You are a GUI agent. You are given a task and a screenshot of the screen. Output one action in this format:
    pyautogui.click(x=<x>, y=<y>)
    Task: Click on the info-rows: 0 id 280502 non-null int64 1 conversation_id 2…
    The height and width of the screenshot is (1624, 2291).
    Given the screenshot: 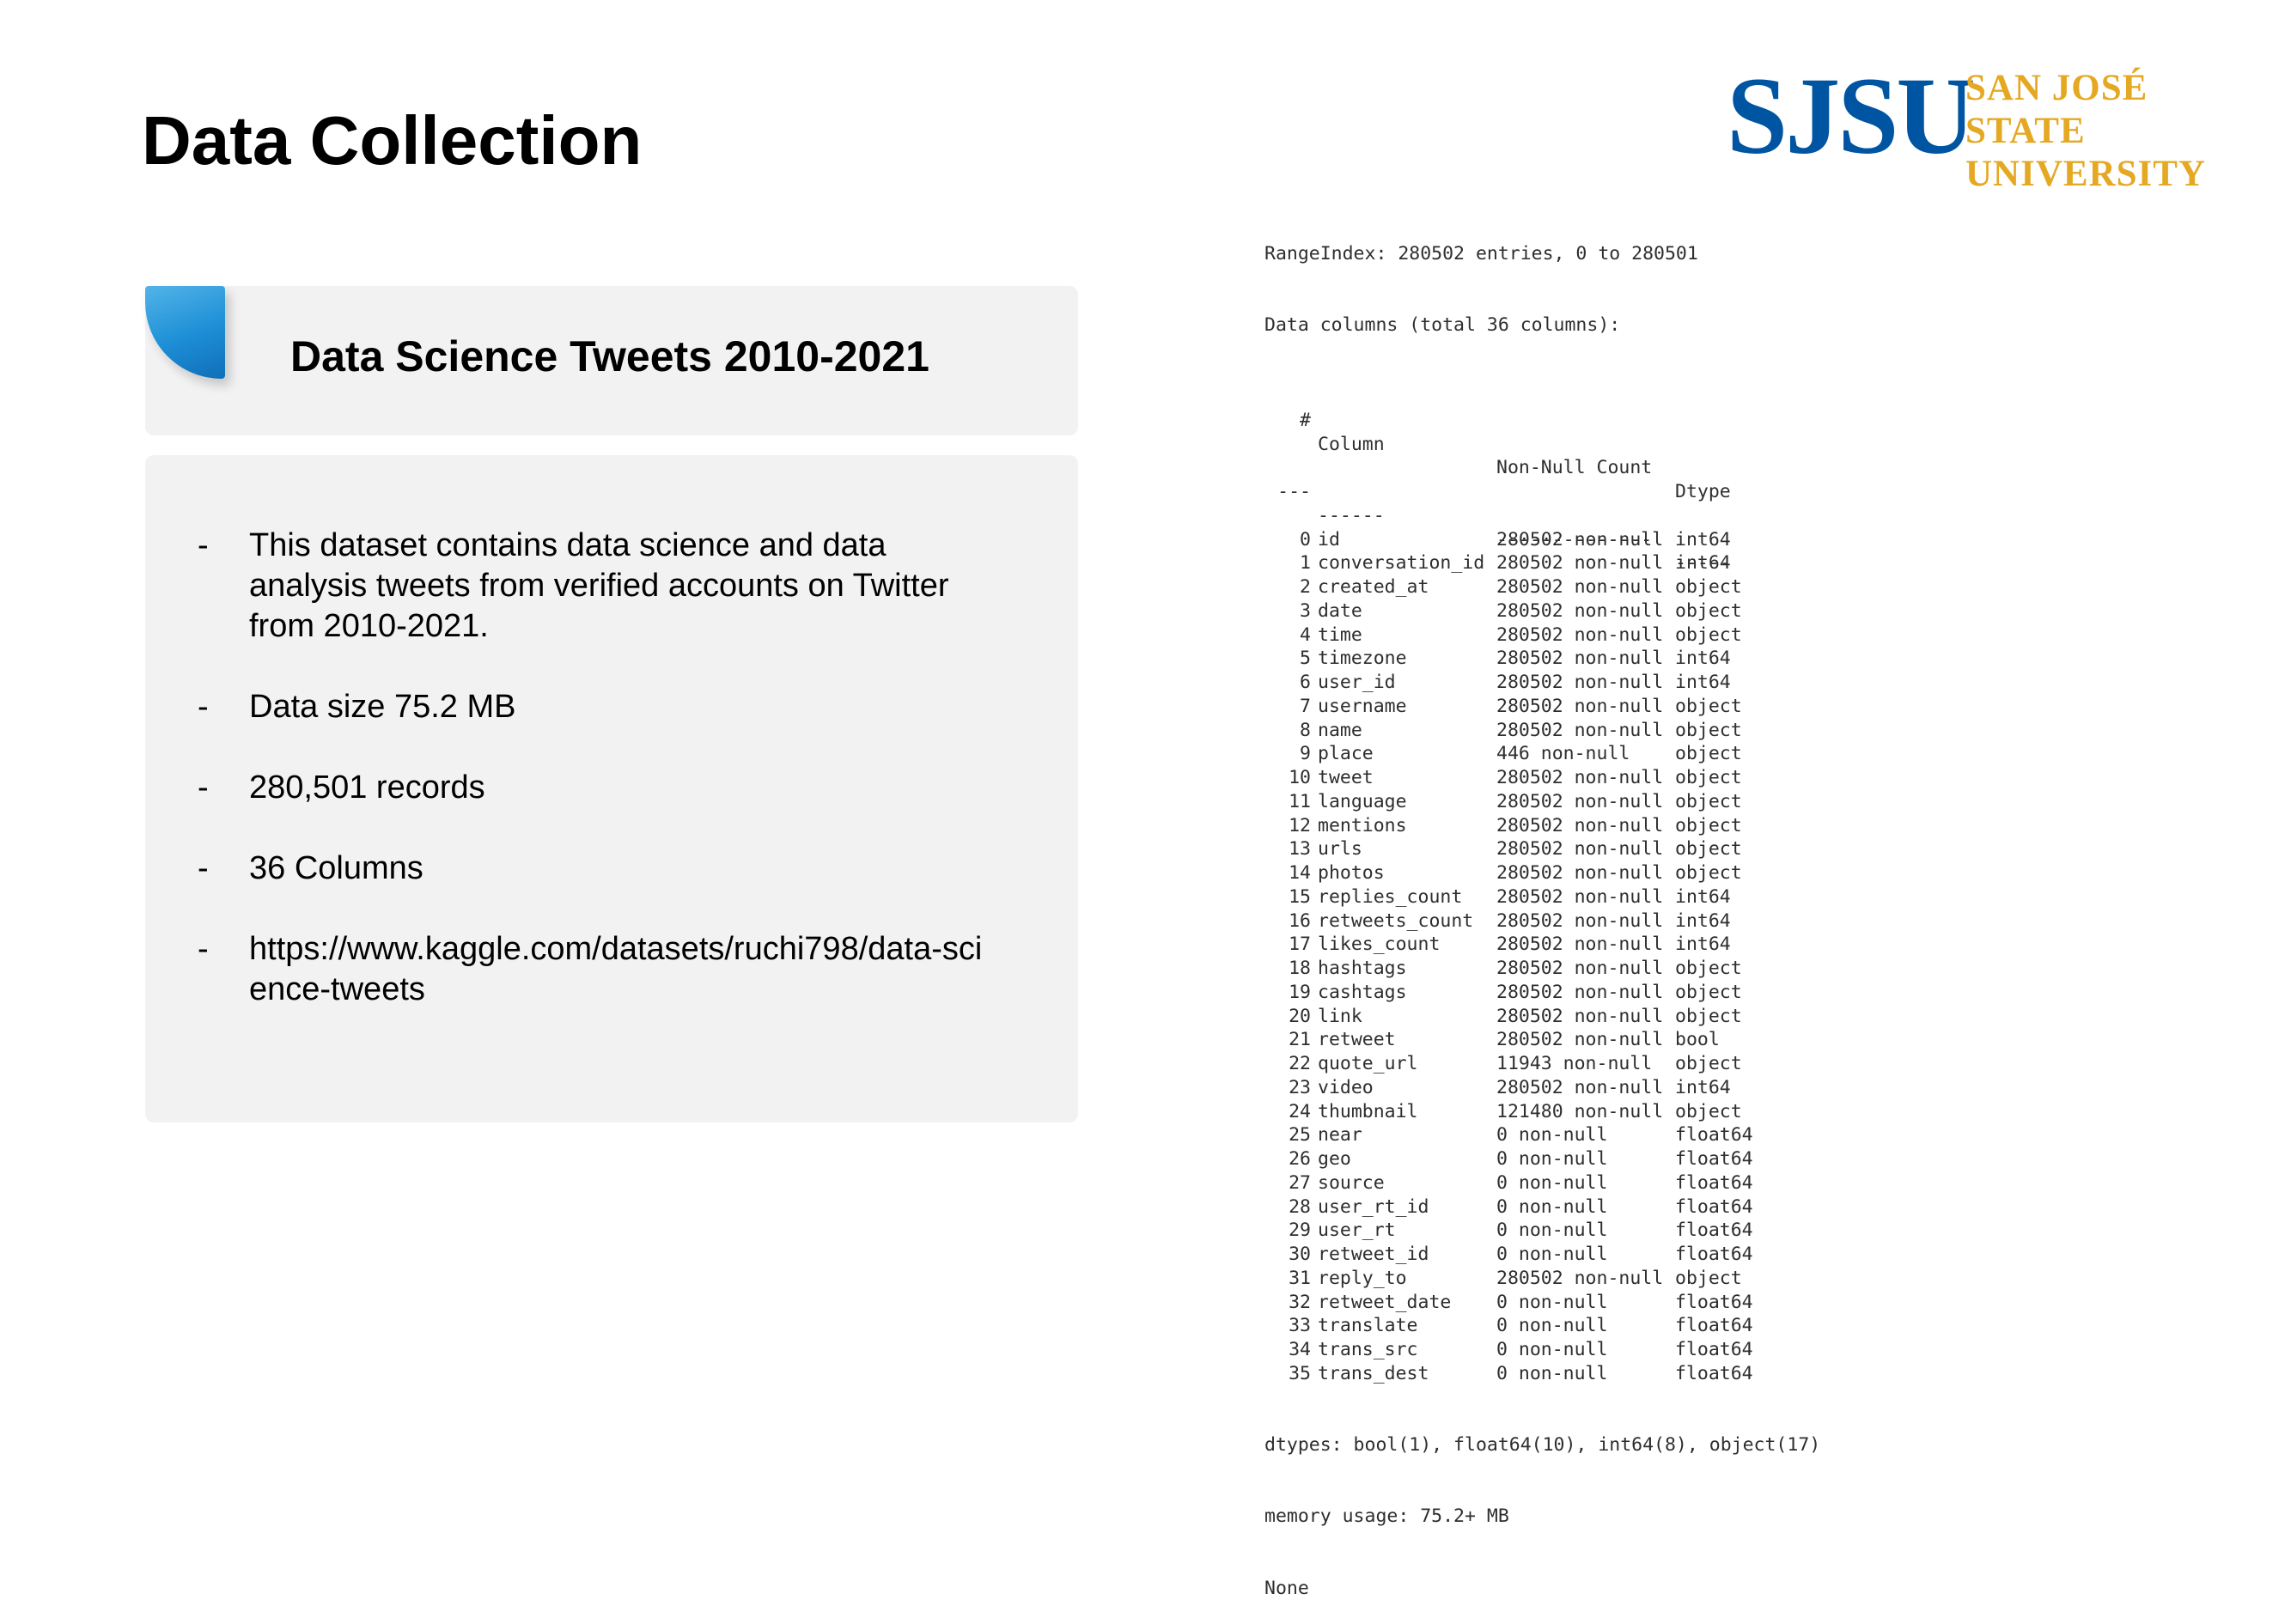 What is the action you would take?
    pyautogui.click(x=1565, y=957)
    